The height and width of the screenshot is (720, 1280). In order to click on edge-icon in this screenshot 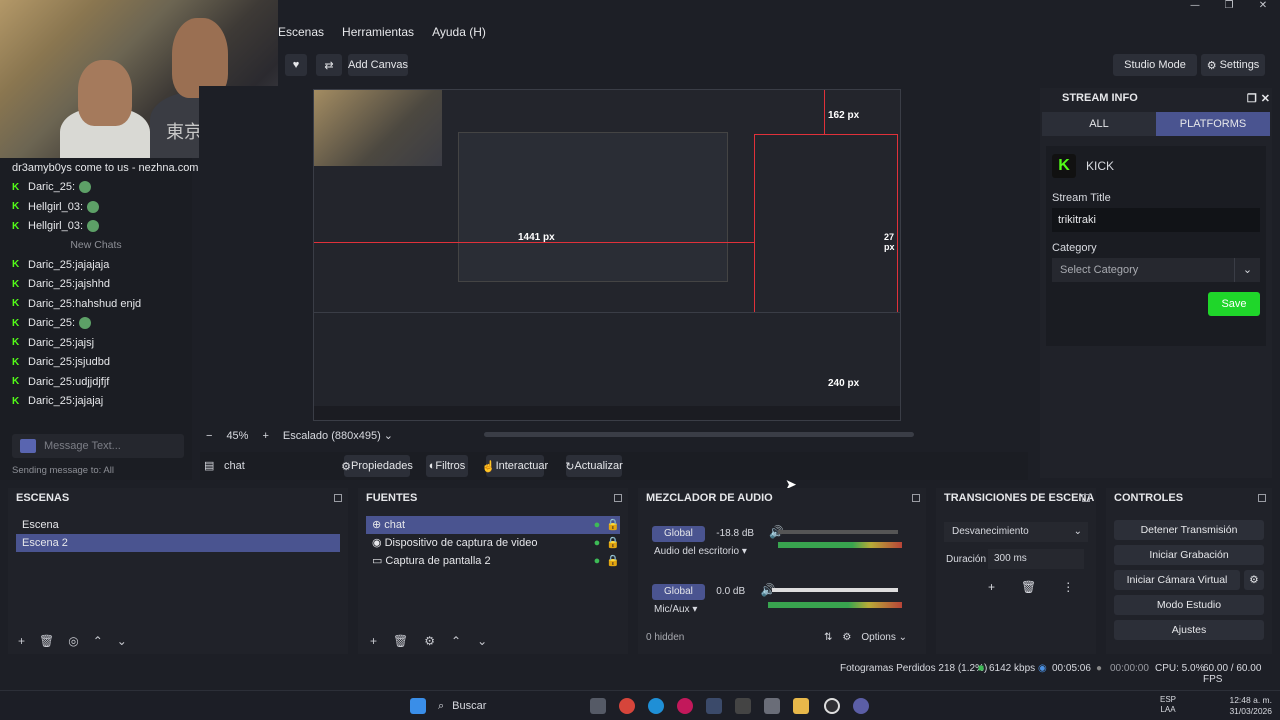, I will do `click(656, 706)`.